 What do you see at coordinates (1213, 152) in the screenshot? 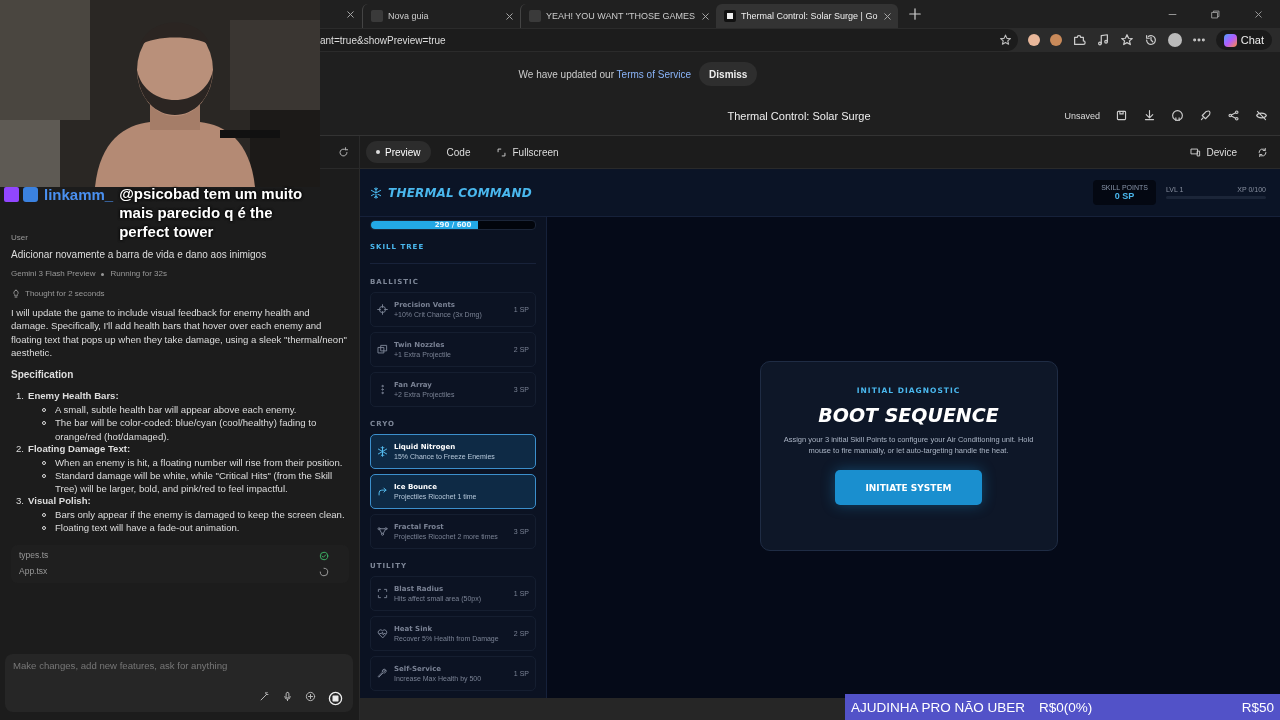
I see `device-button: Device` at bounding box center [1213, 152].